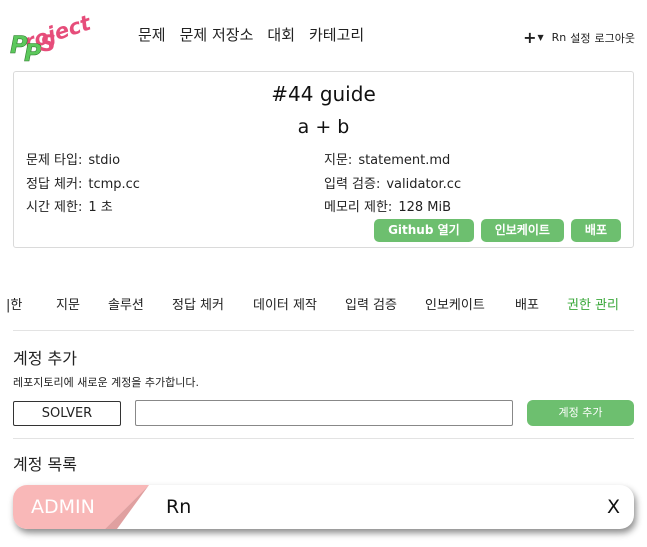 The image size is (647, 547). What do you see at coordinates (559, 37) in the screenshot?
I see `username: Rn` at bounding box center [559, 37].